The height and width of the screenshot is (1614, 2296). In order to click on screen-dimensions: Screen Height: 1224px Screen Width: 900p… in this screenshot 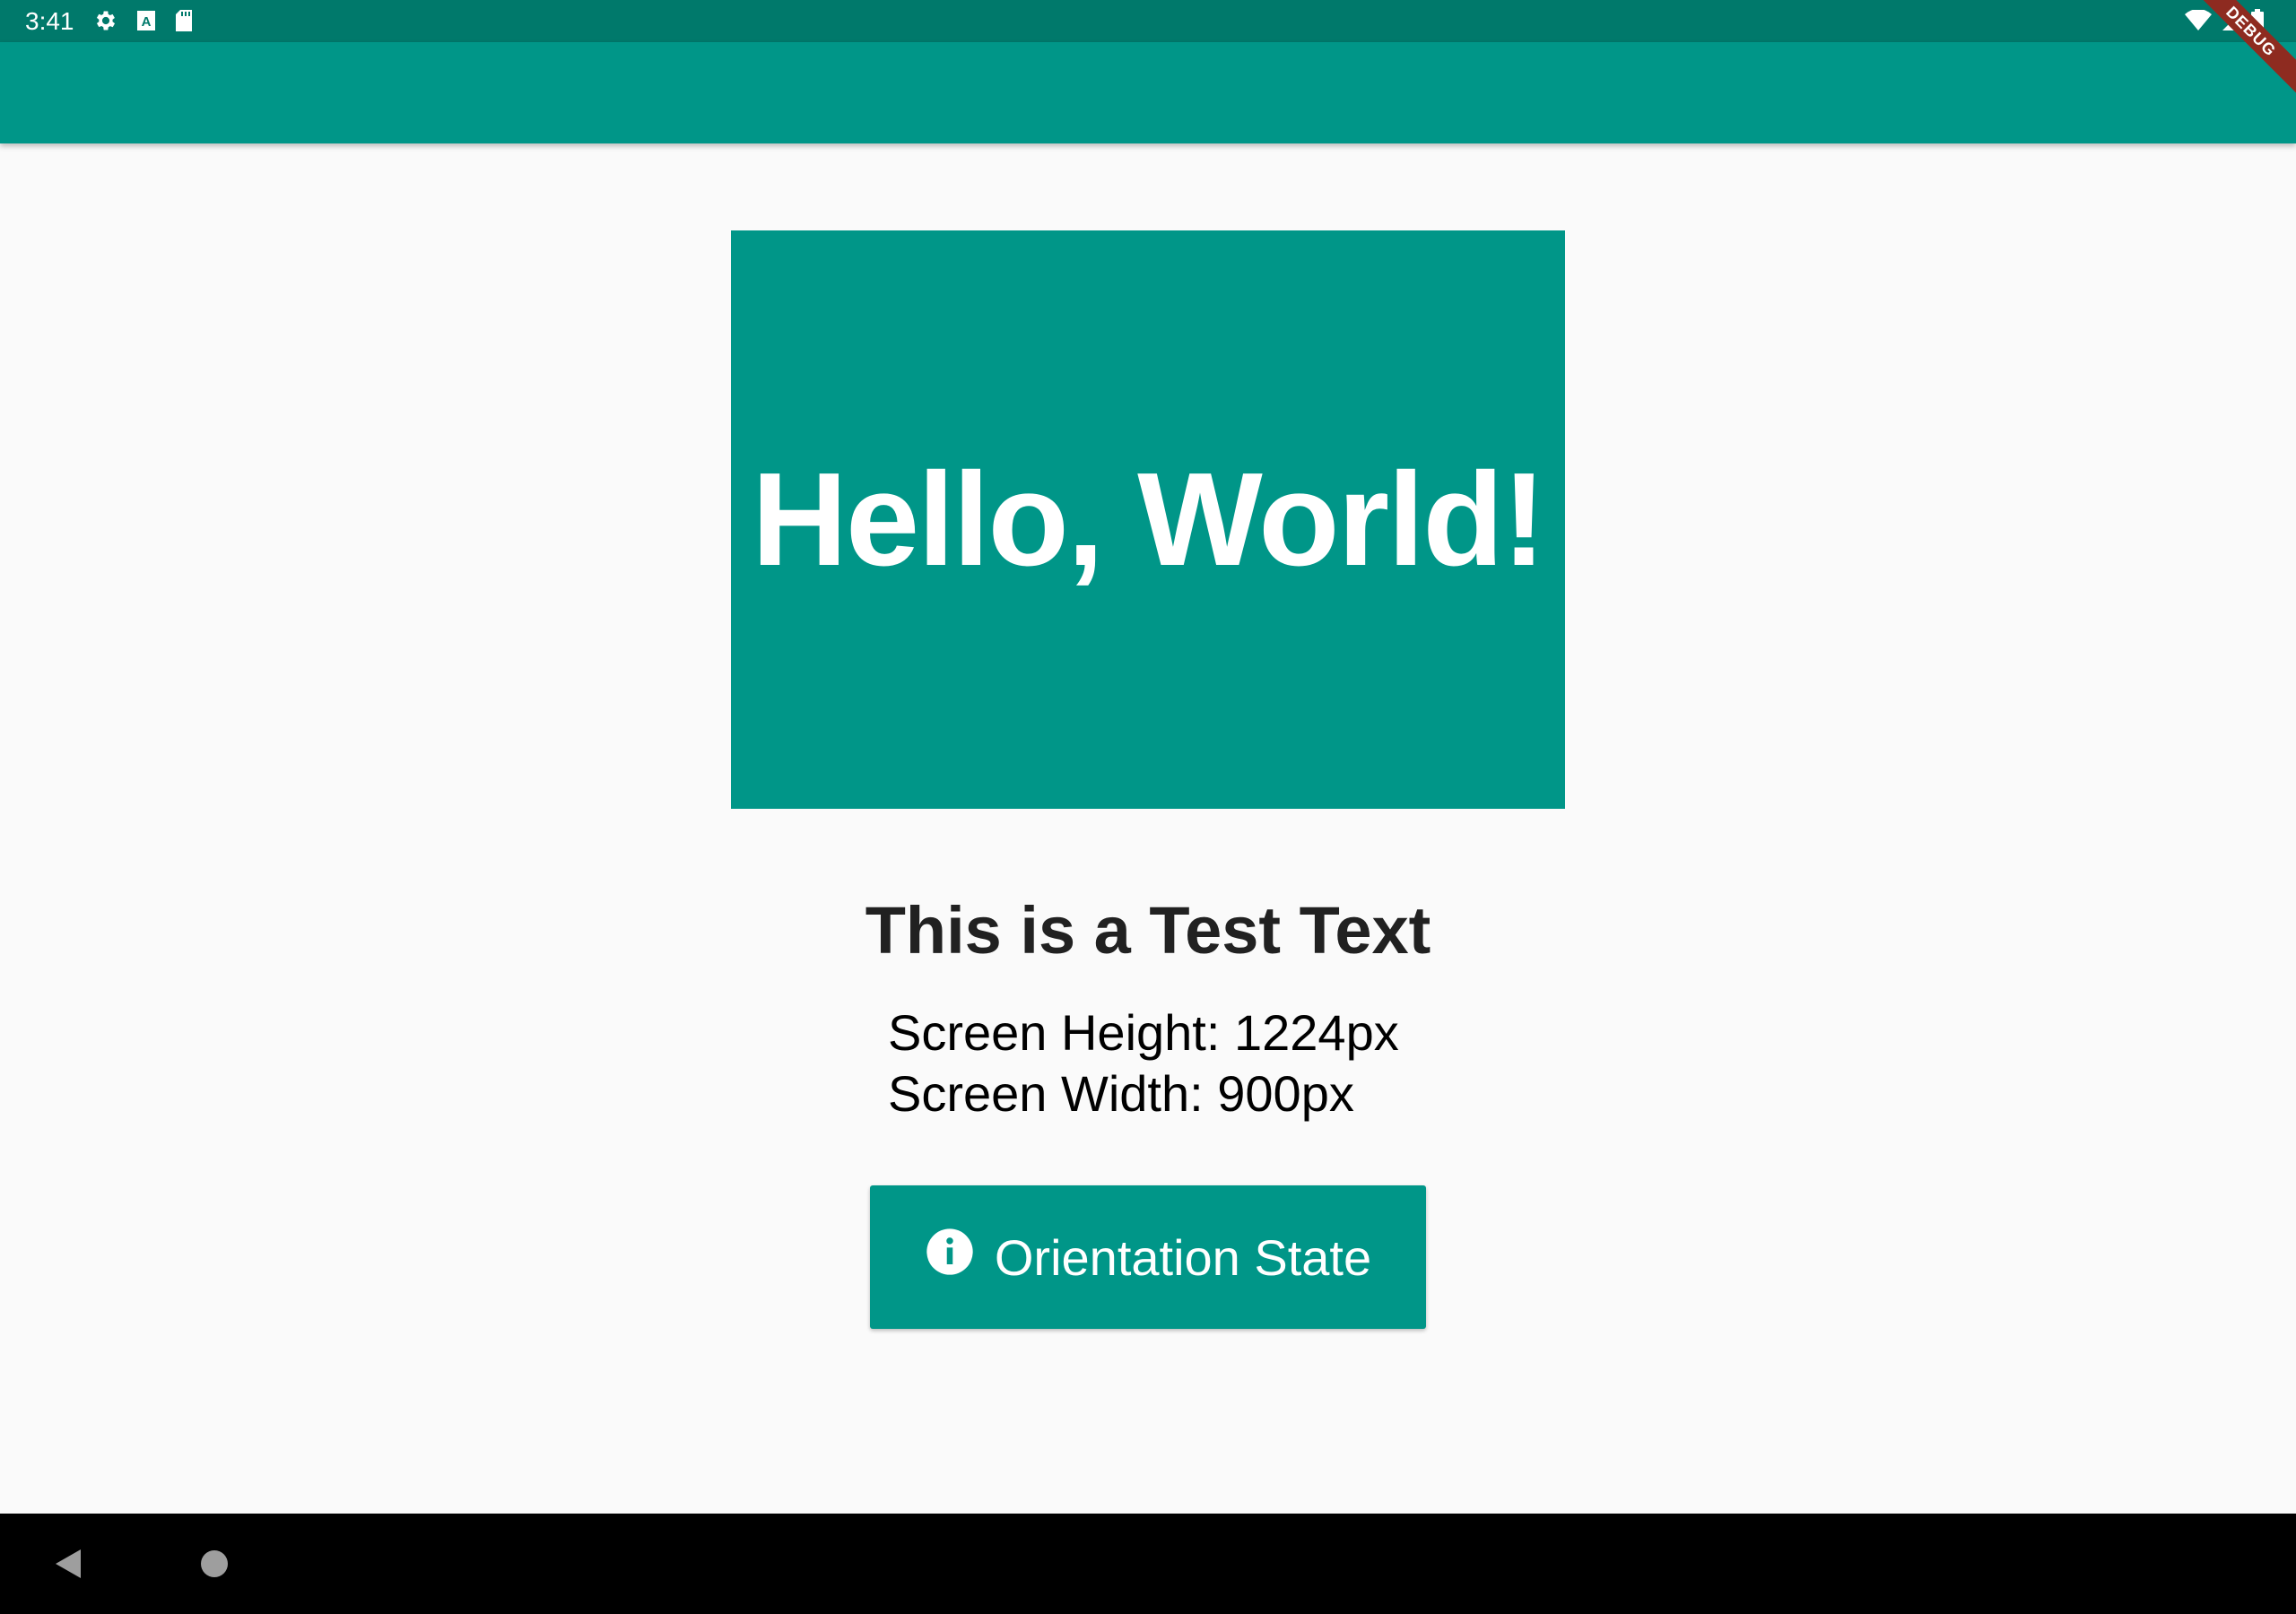, I will do `click(1143, 1063)`.